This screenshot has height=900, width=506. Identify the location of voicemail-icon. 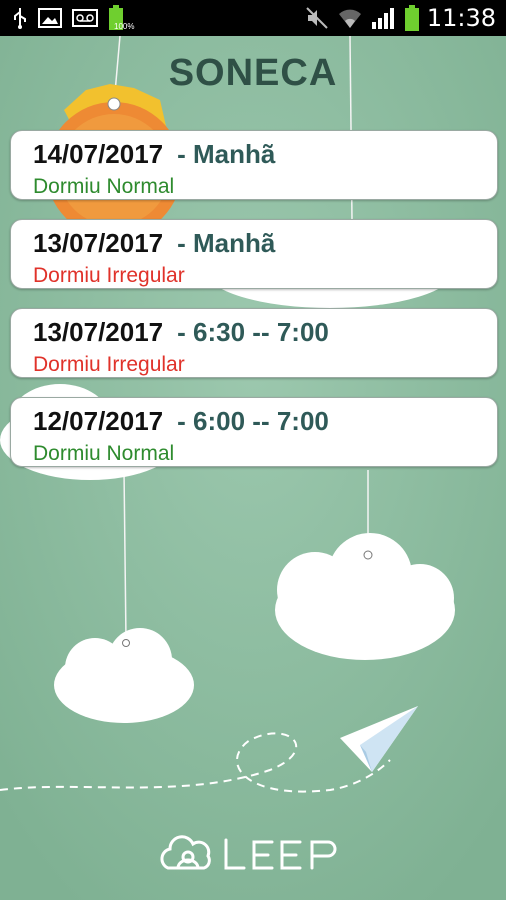
(85, 18).